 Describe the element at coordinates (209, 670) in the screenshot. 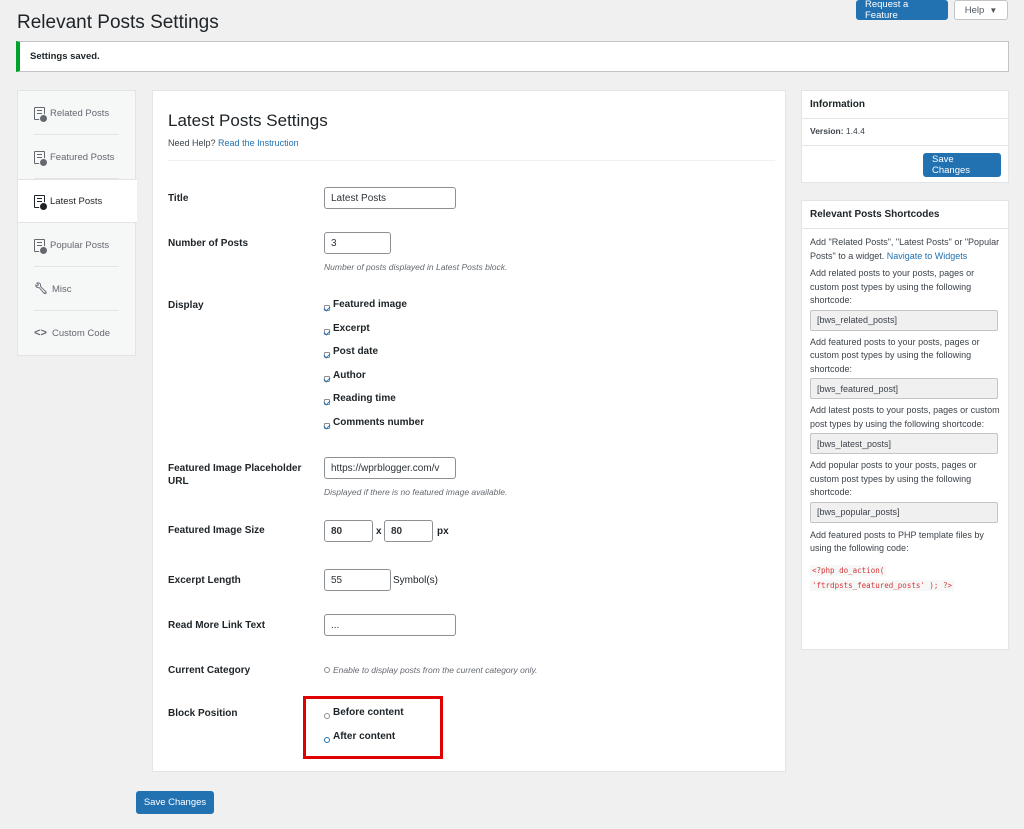

I see `current-category-label: Current Category` at that location.